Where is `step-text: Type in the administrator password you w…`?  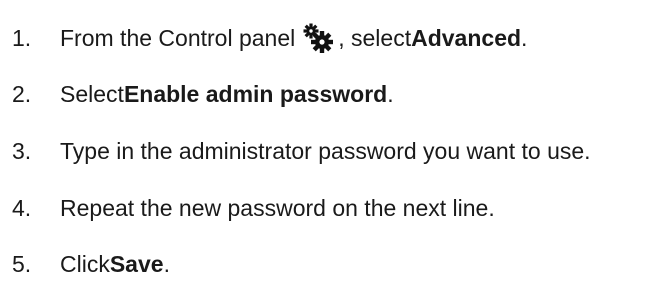 step-text: Type in the administrator password you w… is located at coordinates (325, 150).